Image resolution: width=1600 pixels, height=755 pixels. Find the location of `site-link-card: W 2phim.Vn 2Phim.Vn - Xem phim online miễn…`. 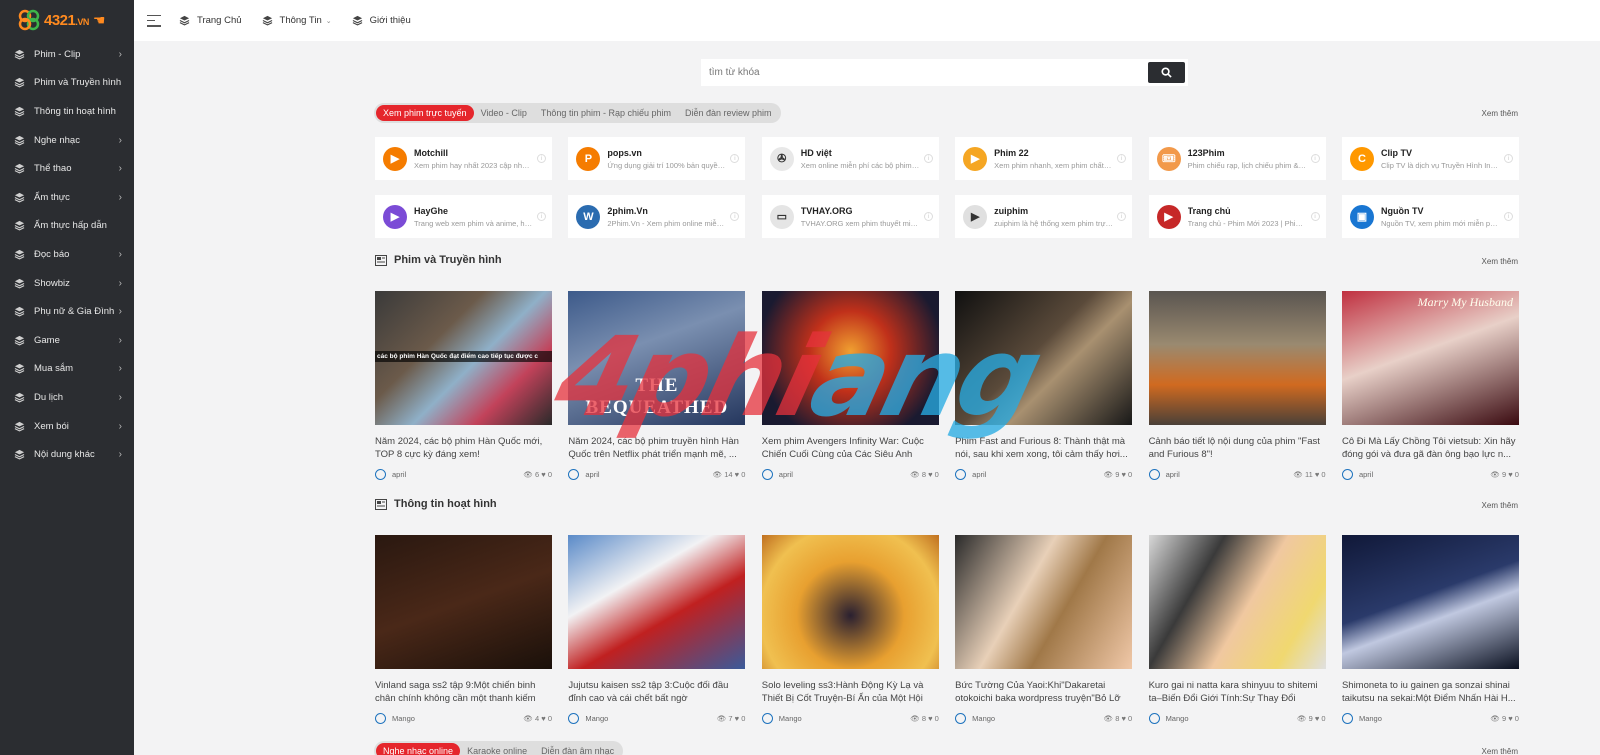

site-link-card: W 2phim.Vn 2Phim.Vn - Xem phim online miễn… is located at coordinates (657, 216).